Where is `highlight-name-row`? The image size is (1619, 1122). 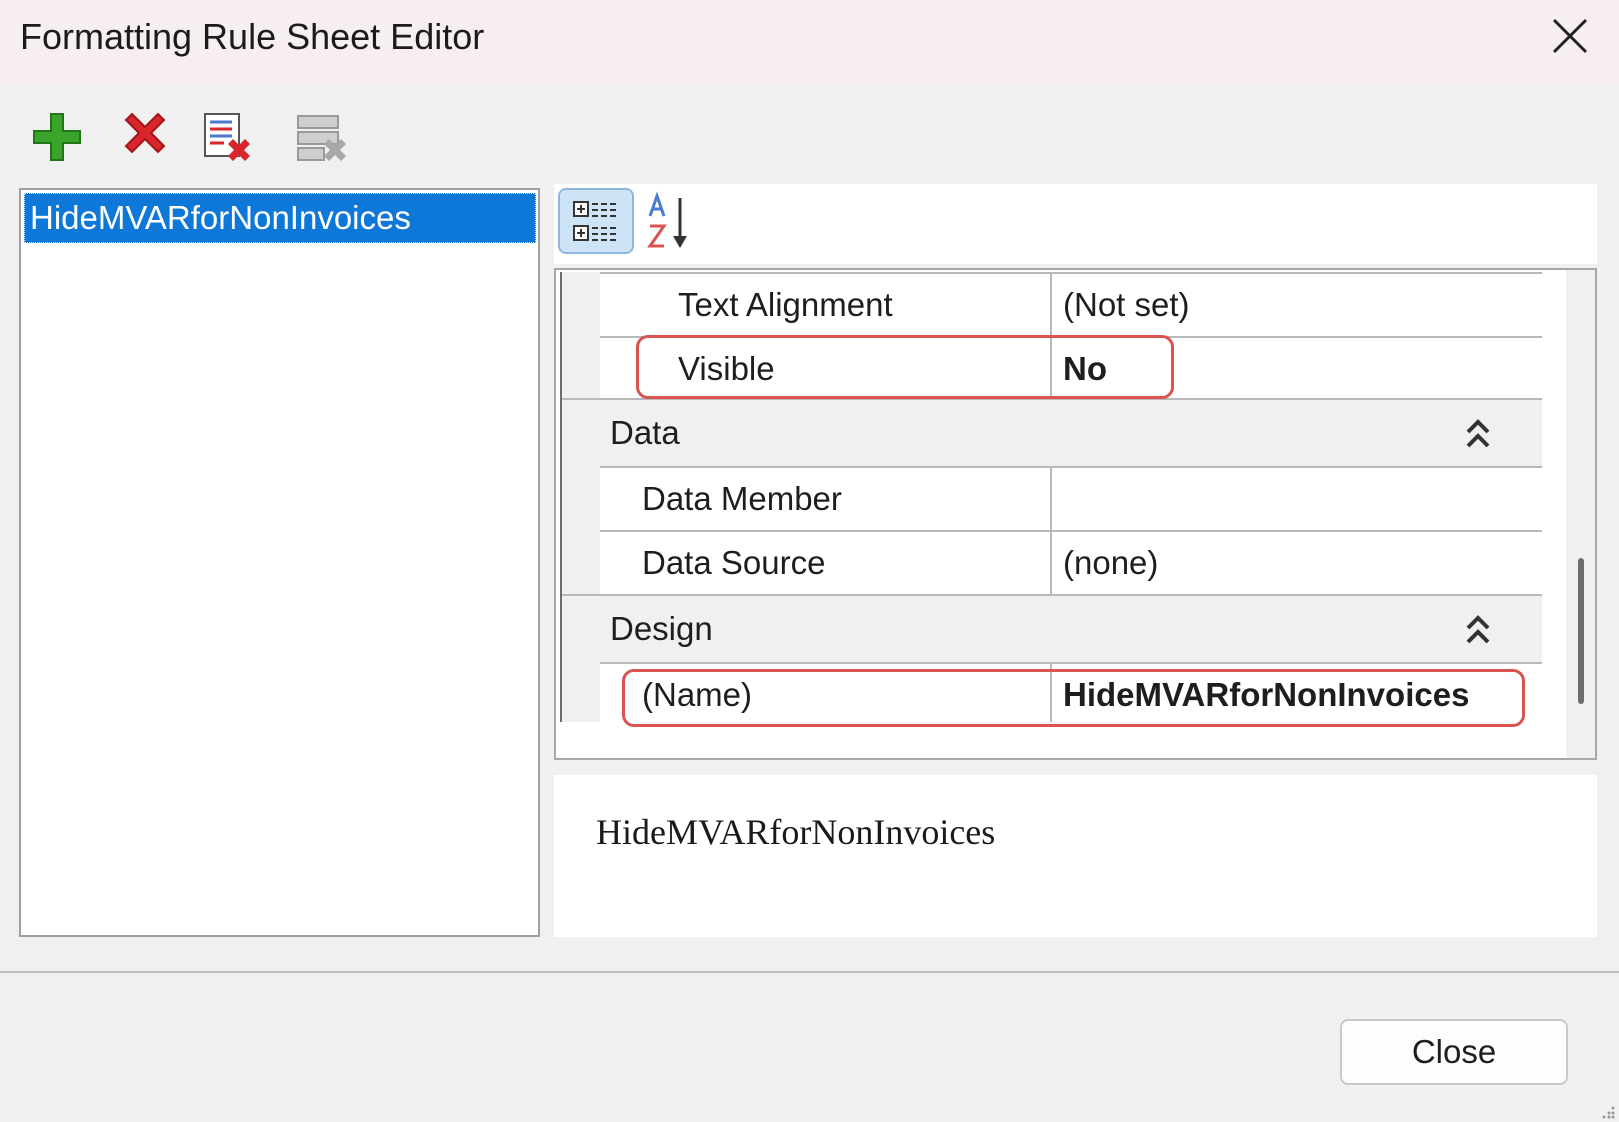
highlight-name-row is located at coordinates (1073, 698).